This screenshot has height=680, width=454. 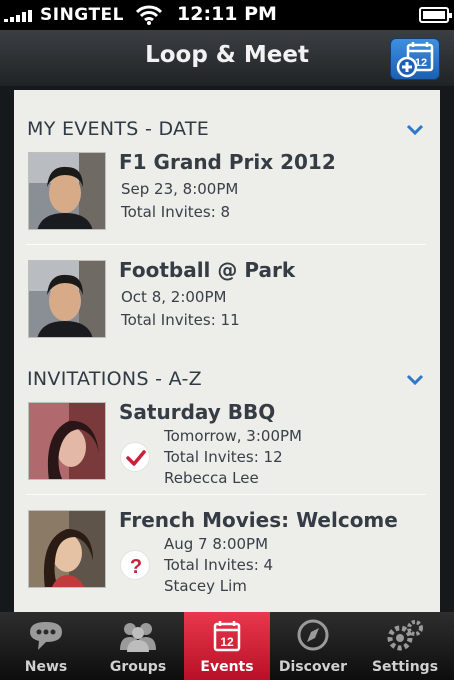 What do you see at coordinates (216, 544) in the screenshot?
I see `invitation-datetime: Aug 7 8:00PM` at bounding box center [216, 544].